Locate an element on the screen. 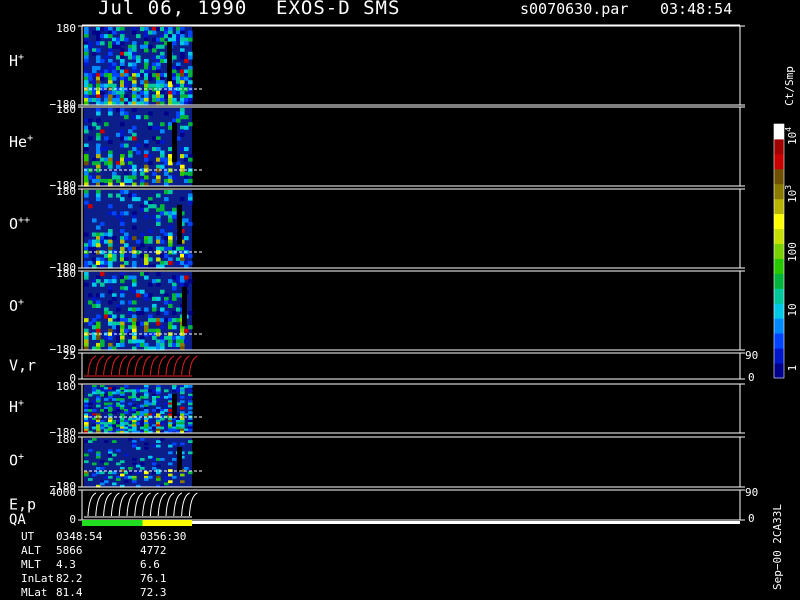  colorbar-swatch is located at coordinates (779, 176).